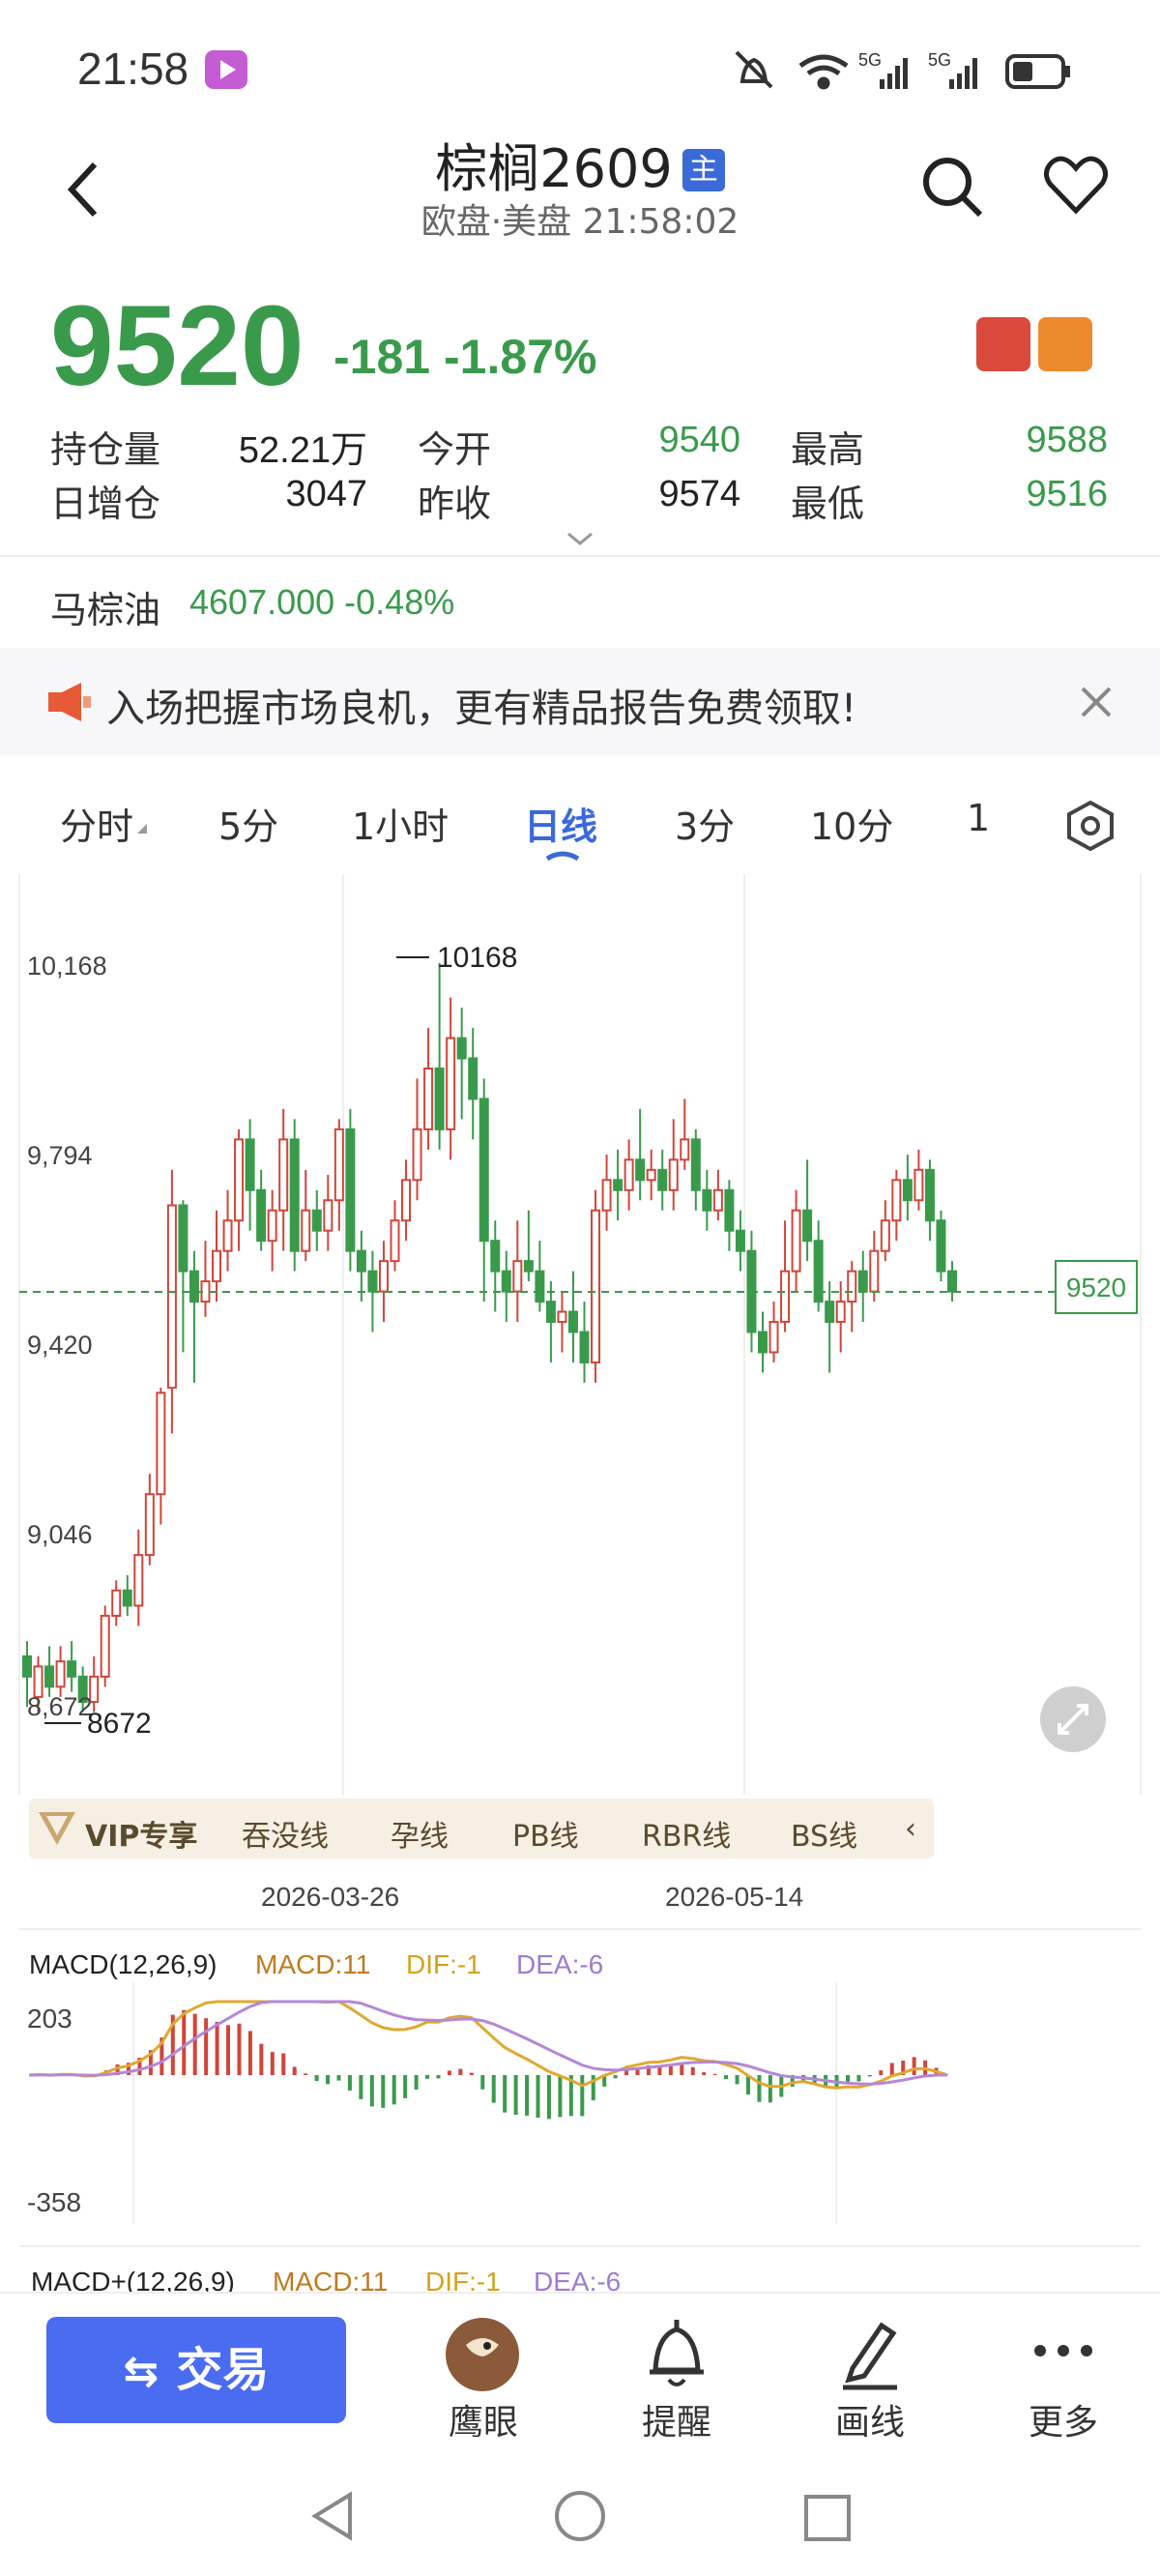  What do you see at coordinates (69, 702) in the screenshot?
I see `speaker-icon` at bounding box center [69, 702].